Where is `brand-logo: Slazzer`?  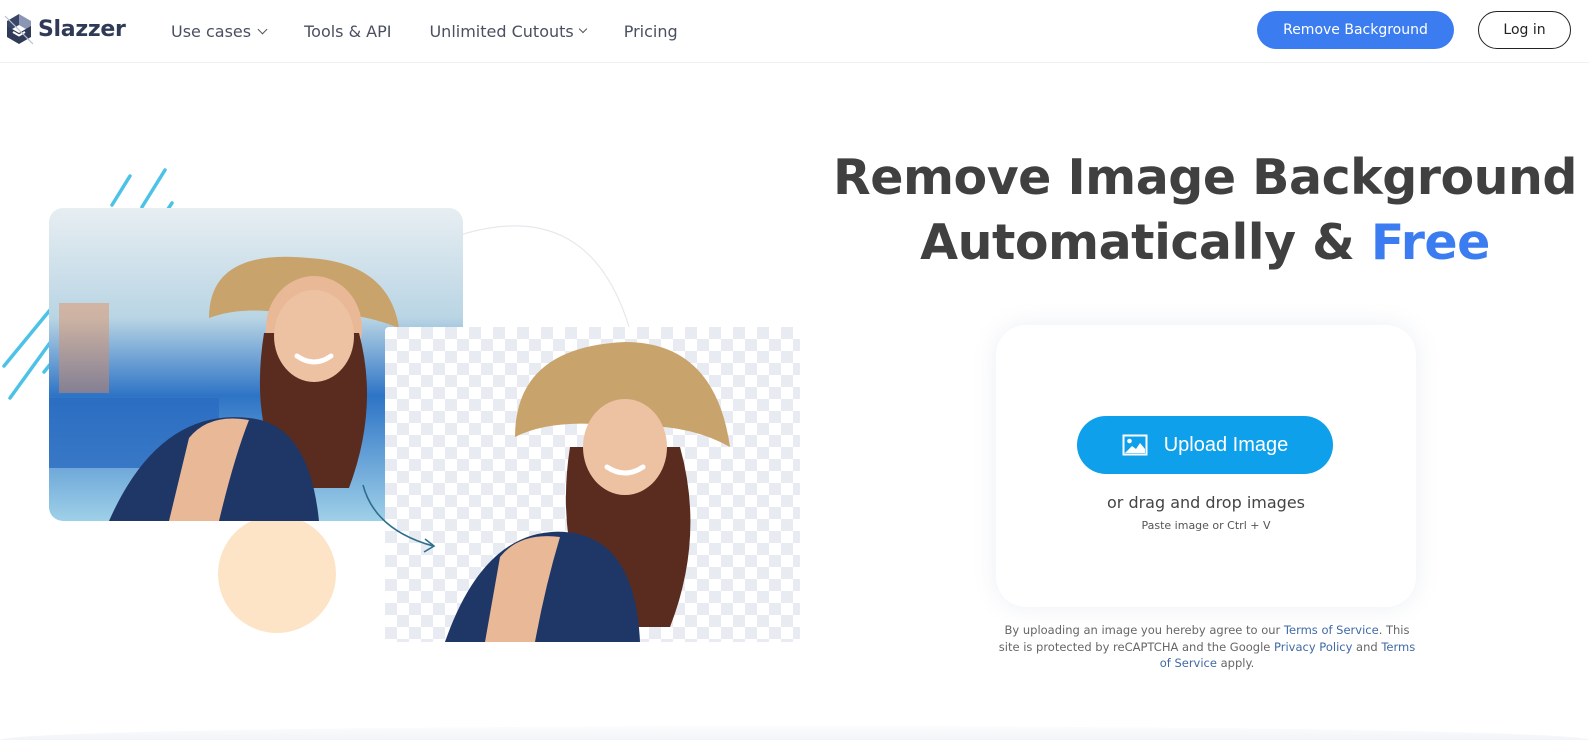
brand-logo: Slazzer is located at coordinates (65, 29).